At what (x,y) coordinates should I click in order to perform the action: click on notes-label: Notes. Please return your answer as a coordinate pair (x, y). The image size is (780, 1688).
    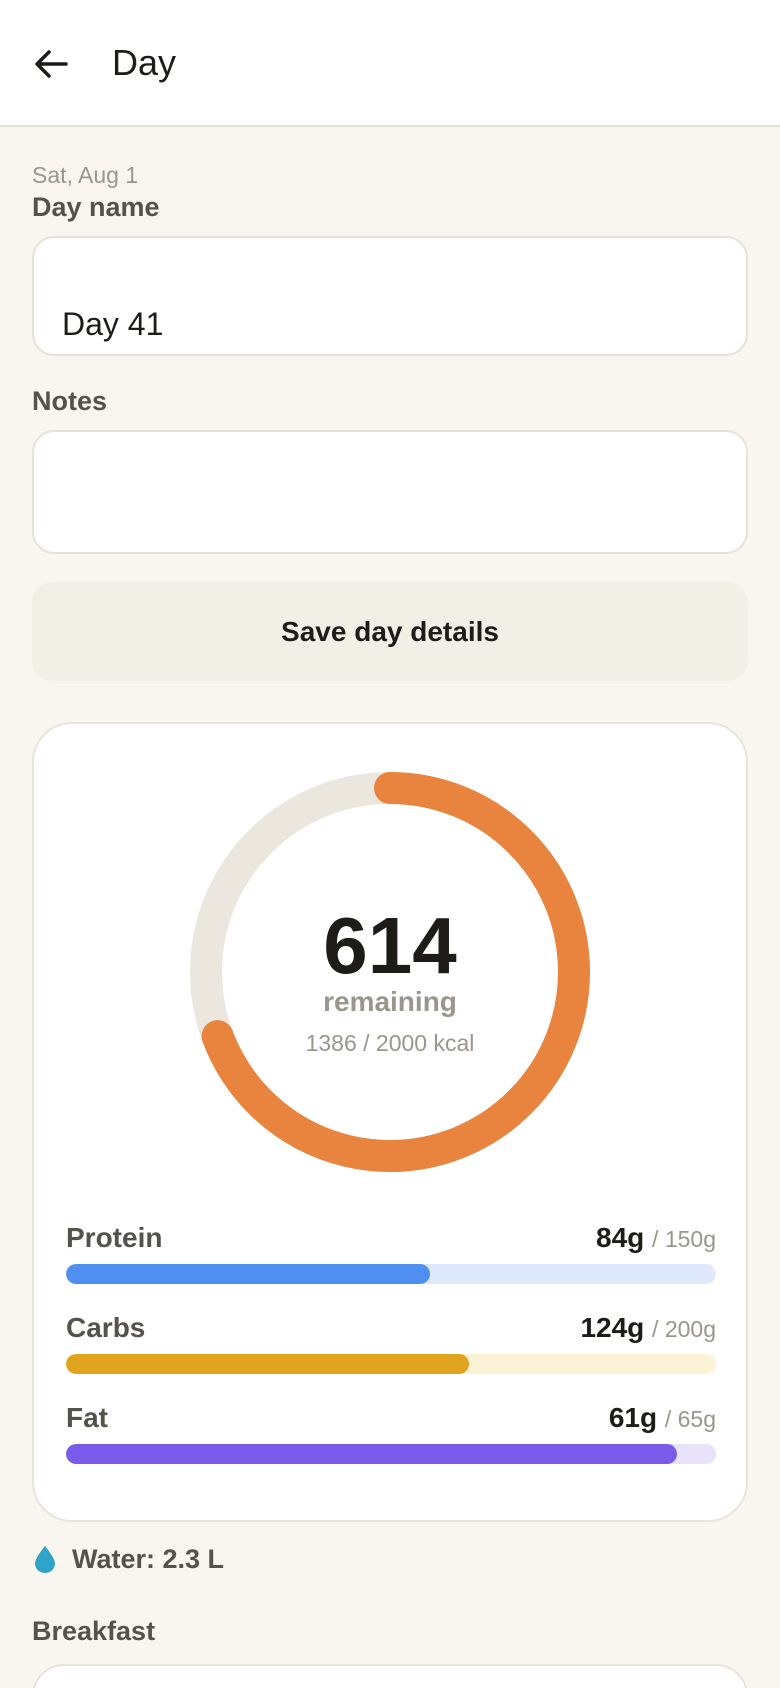
    Looking at the image, I should click on (70, 401).